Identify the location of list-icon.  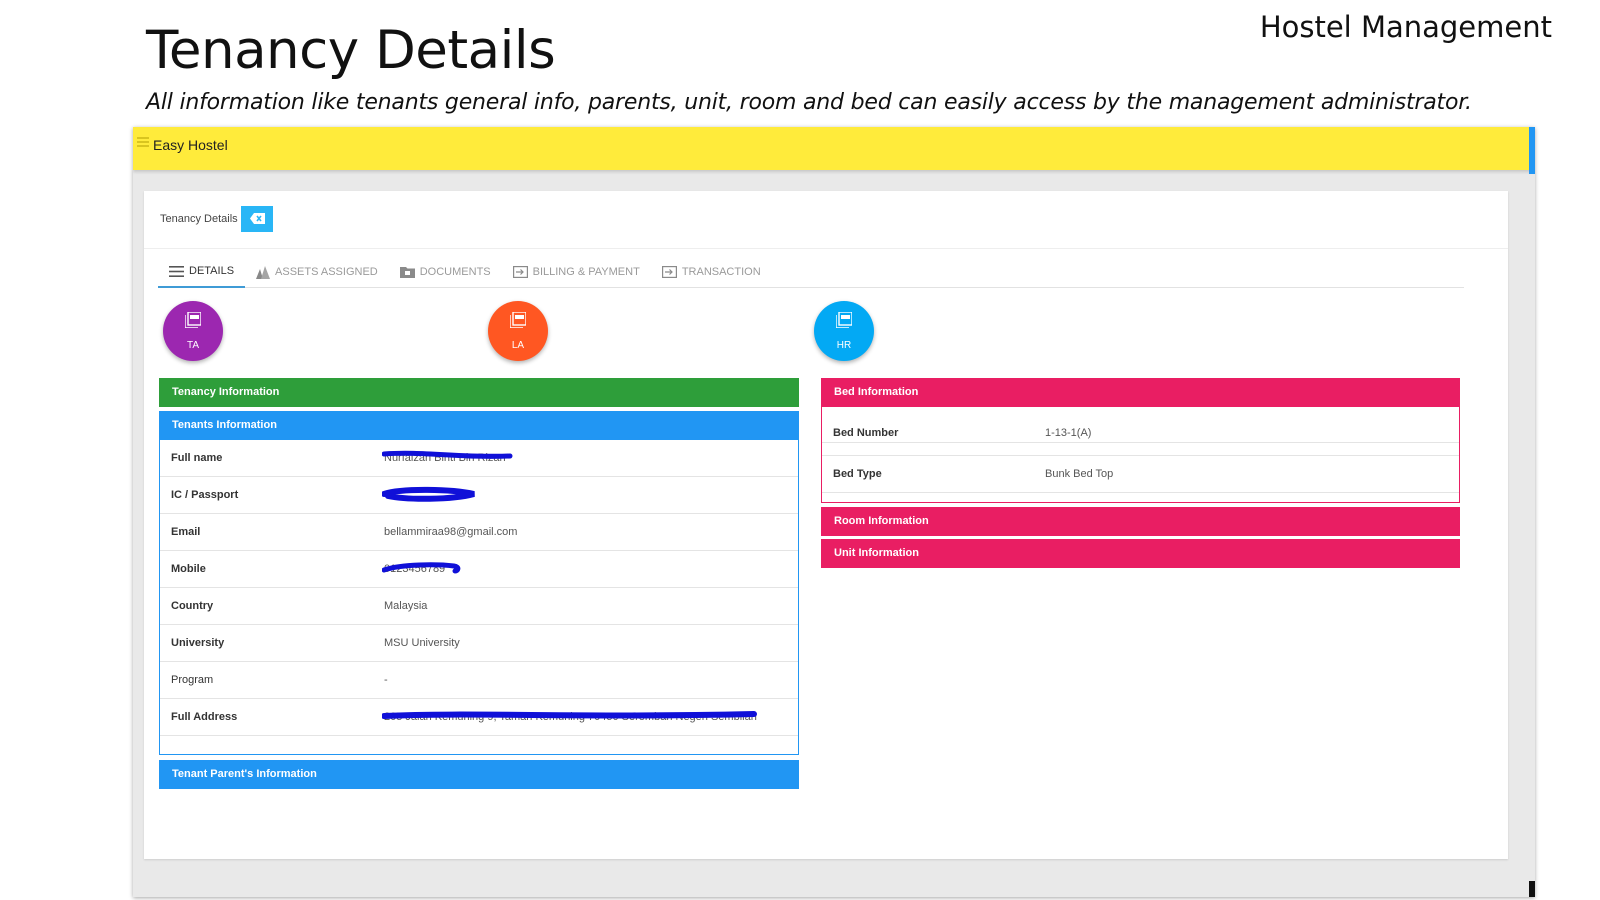
(176, 271).